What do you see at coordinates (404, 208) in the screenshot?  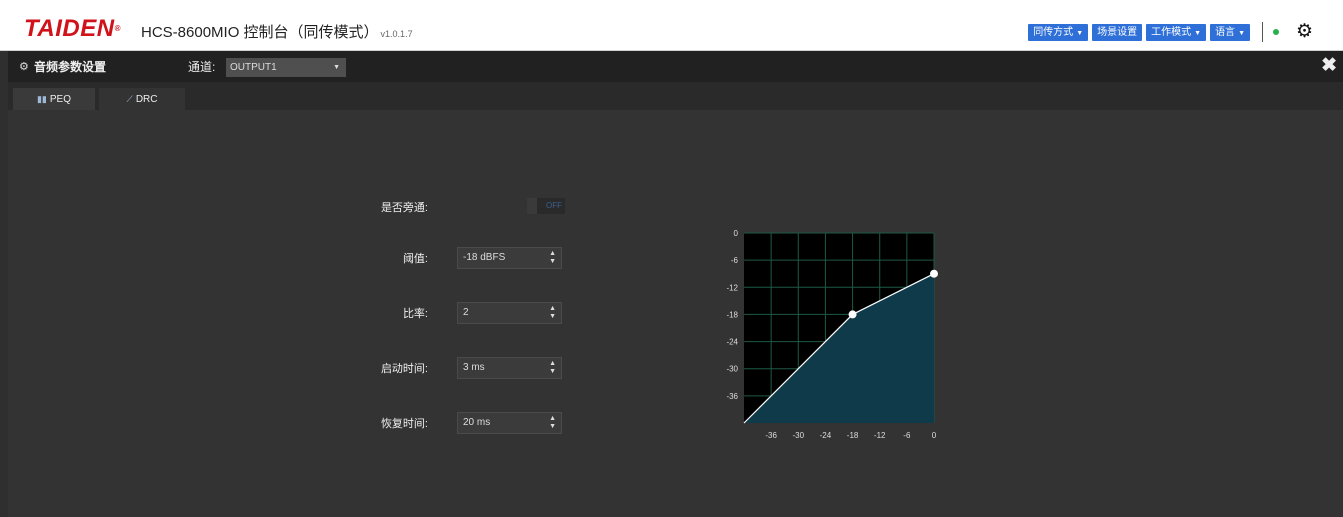 I see `bypass-label: 是否旁通:` at bounding box center [404, 208].